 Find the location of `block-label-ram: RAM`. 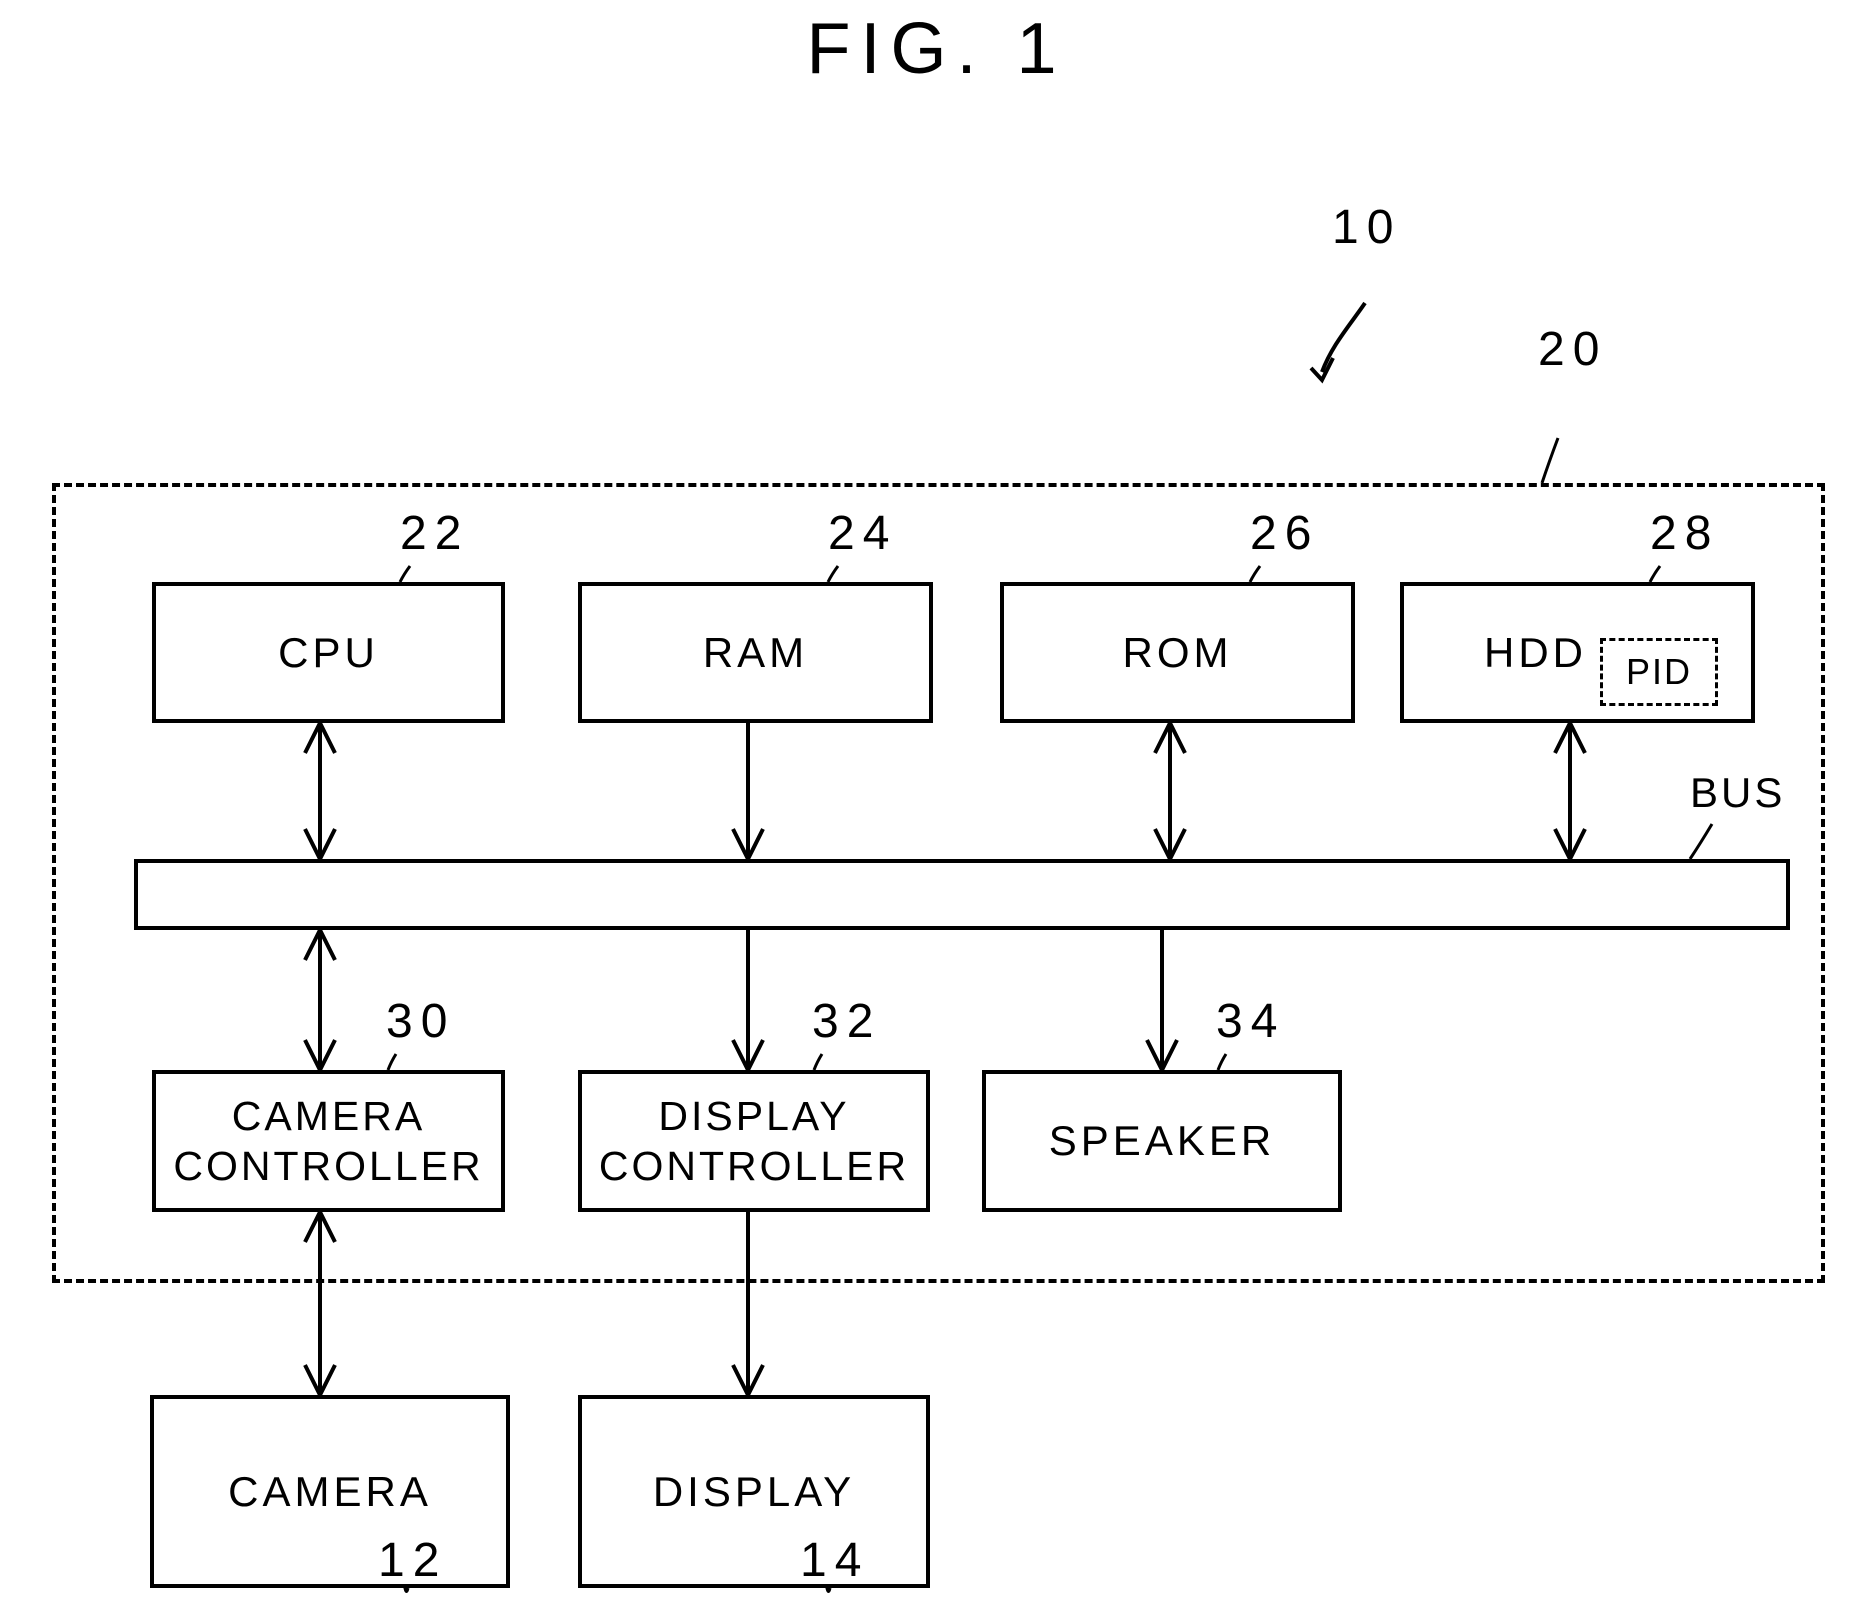

block-label-ram: RAM is located at coordinates (755, 652).